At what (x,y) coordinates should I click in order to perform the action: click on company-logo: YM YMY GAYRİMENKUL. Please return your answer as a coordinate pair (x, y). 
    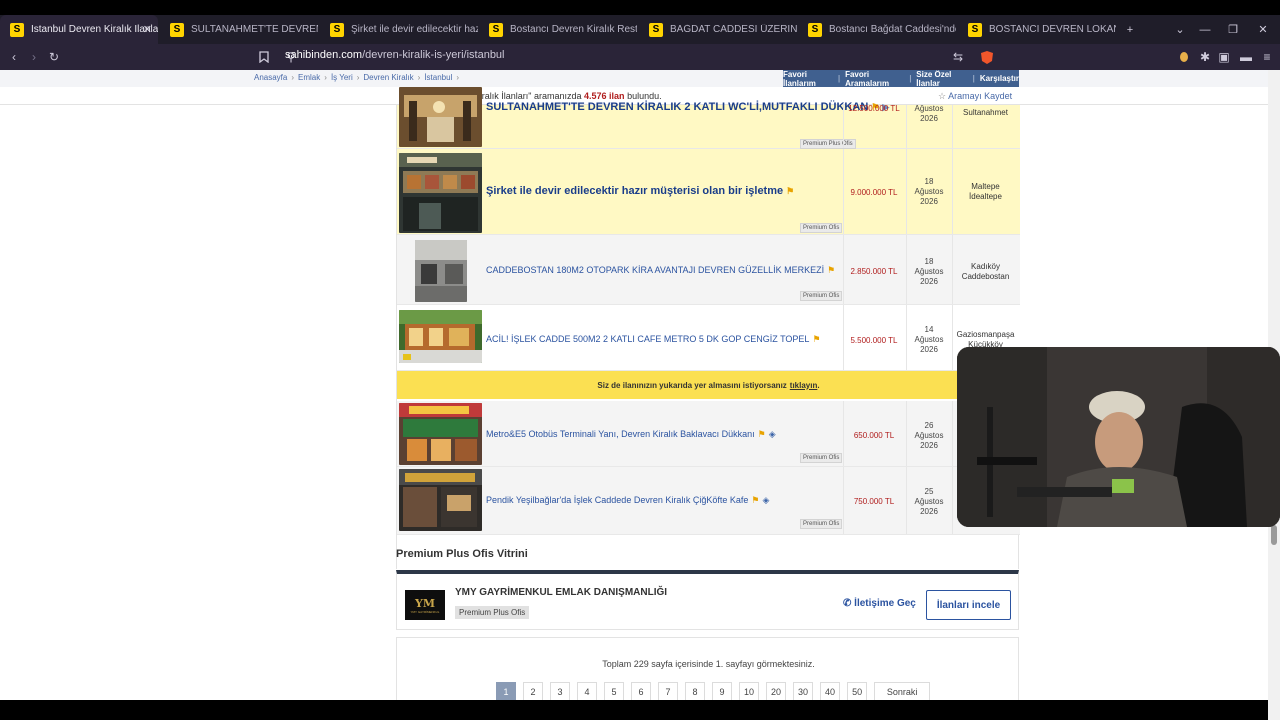
    Looking at the image, I should click on (425, 605).